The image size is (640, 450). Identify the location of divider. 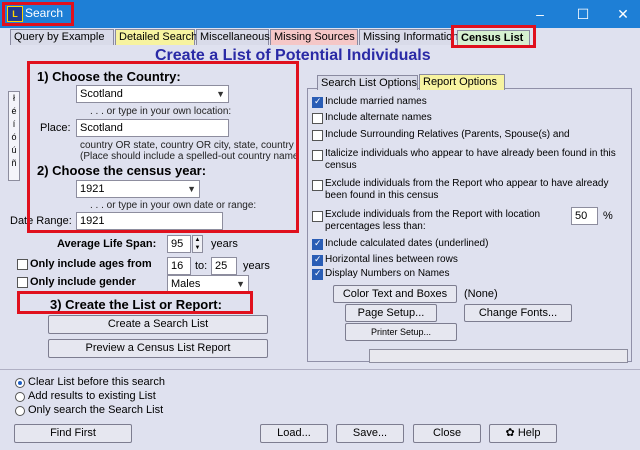
(320, 369).